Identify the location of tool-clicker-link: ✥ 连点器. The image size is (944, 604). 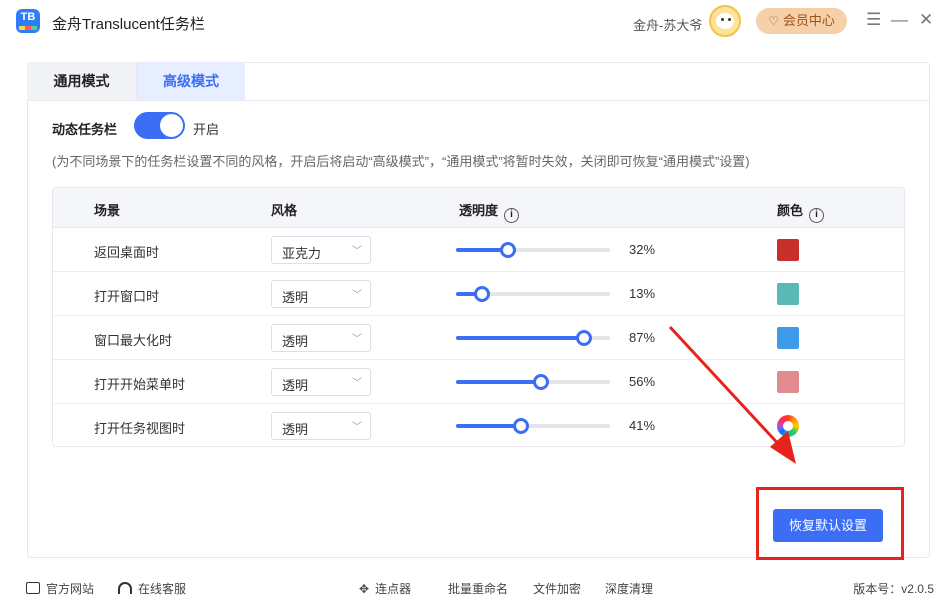
(385, 588).